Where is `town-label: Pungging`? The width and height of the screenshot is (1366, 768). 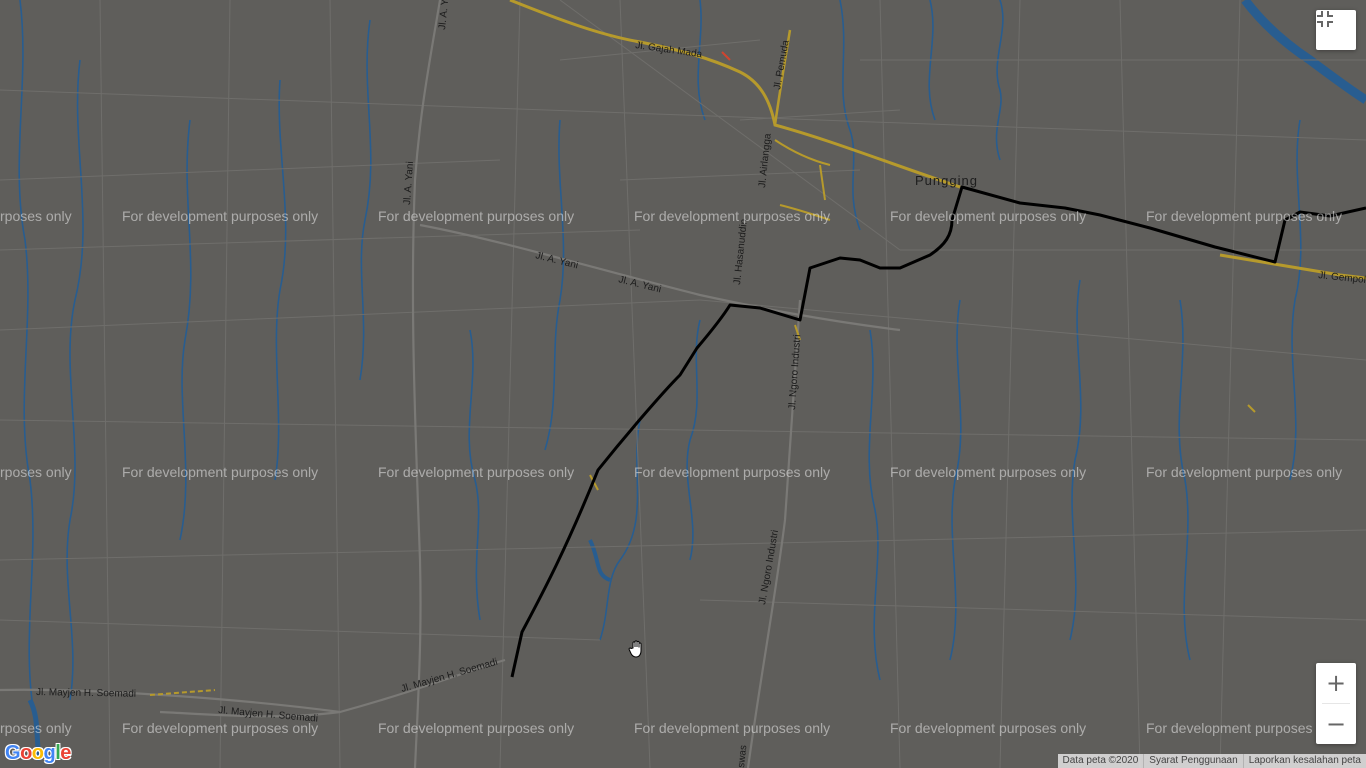
town-label: Pungging is located at coordinates (946, 180).